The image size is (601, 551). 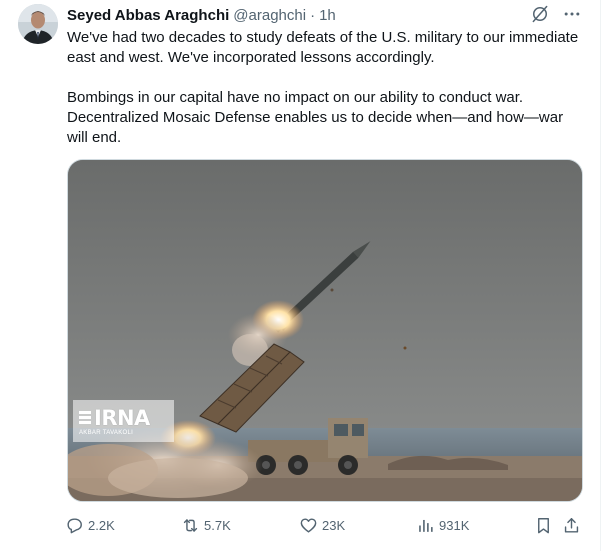 What do you see at coordinates (540, 14) in the screenshot?
I see `grok-icon` at bounding box center [540, 14].